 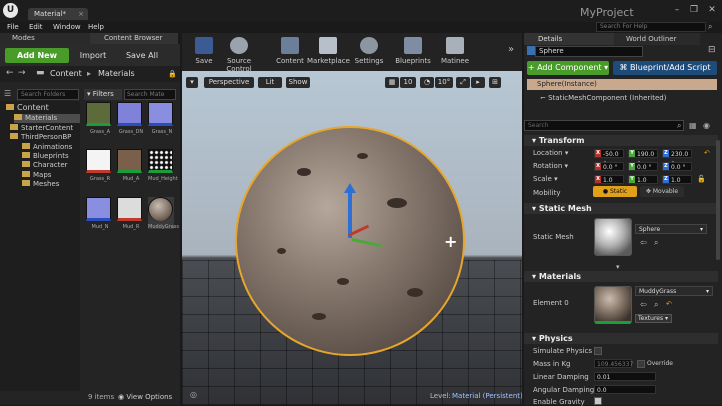 What do you see at coordinates (350, 188) in the screenshot?
I see `gizmo-arrowhead-icon` at bounding box center [350, 188].